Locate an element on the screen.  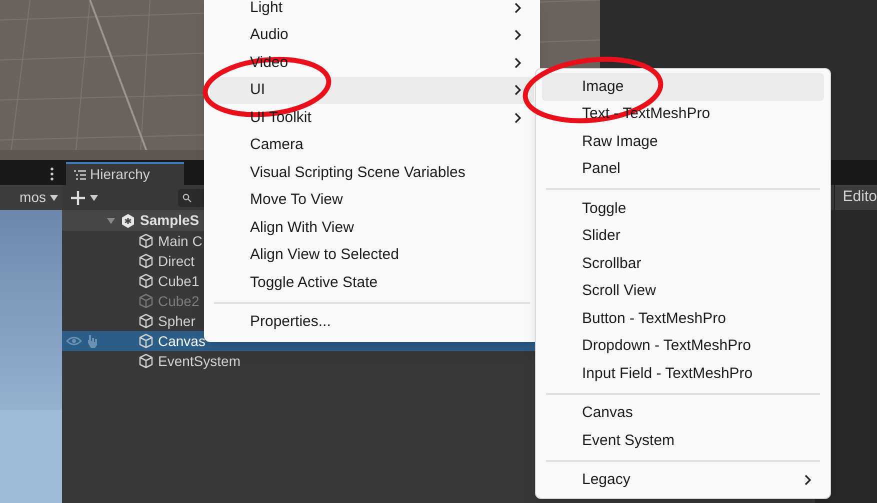
item-label: EventSystem is located at coordinates (199, 361).